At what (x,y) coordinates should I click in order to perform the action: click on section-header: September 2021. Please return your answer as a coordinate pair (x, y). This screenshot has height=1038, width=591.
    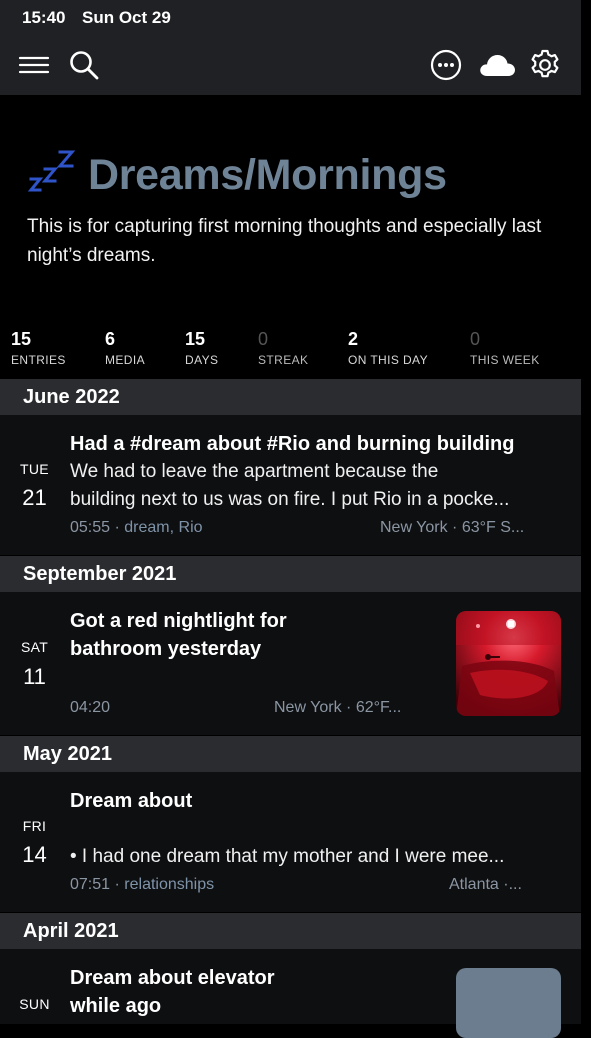
    Looking at the image, I should click on (290, 574).